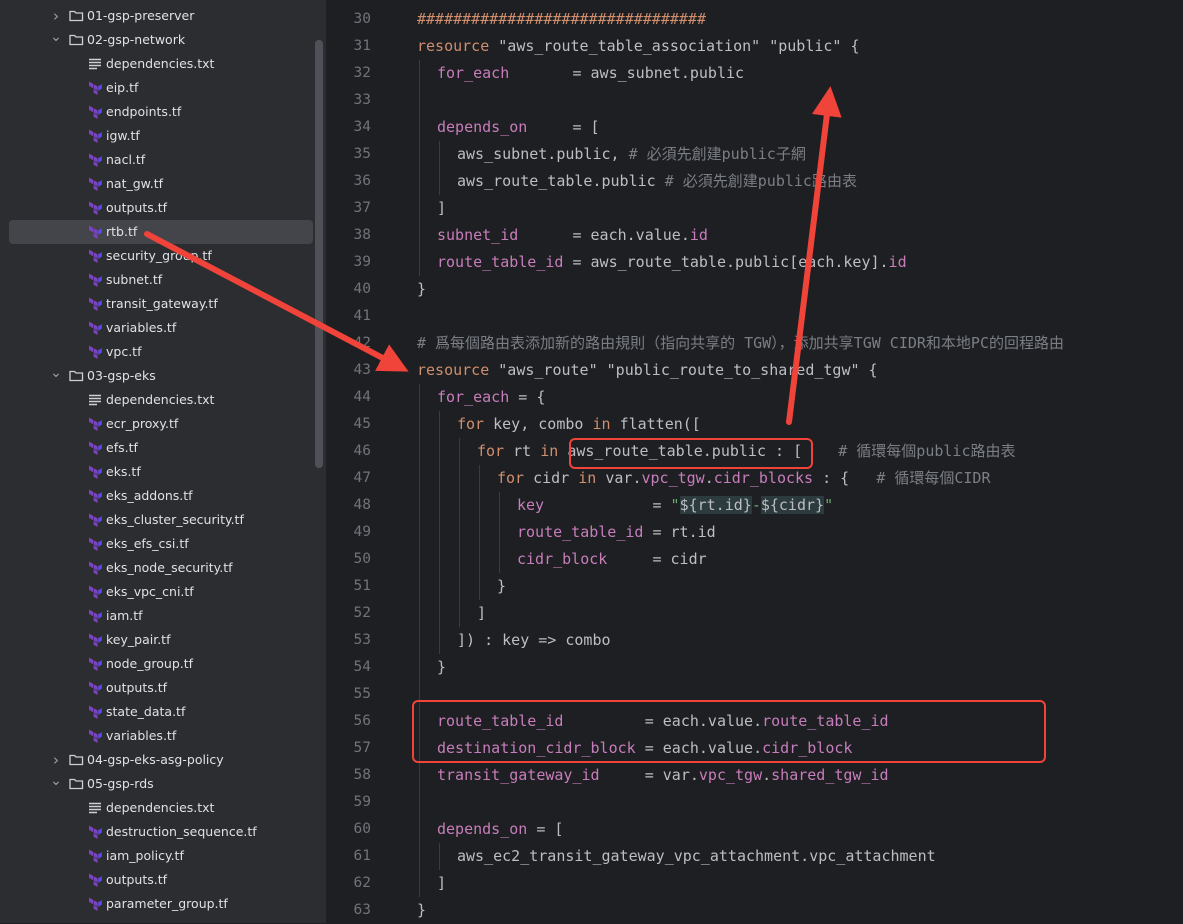  Describe the element at coordinates (319, 254) in the screenshot. I see `sidebar-scrollbar` at that location.